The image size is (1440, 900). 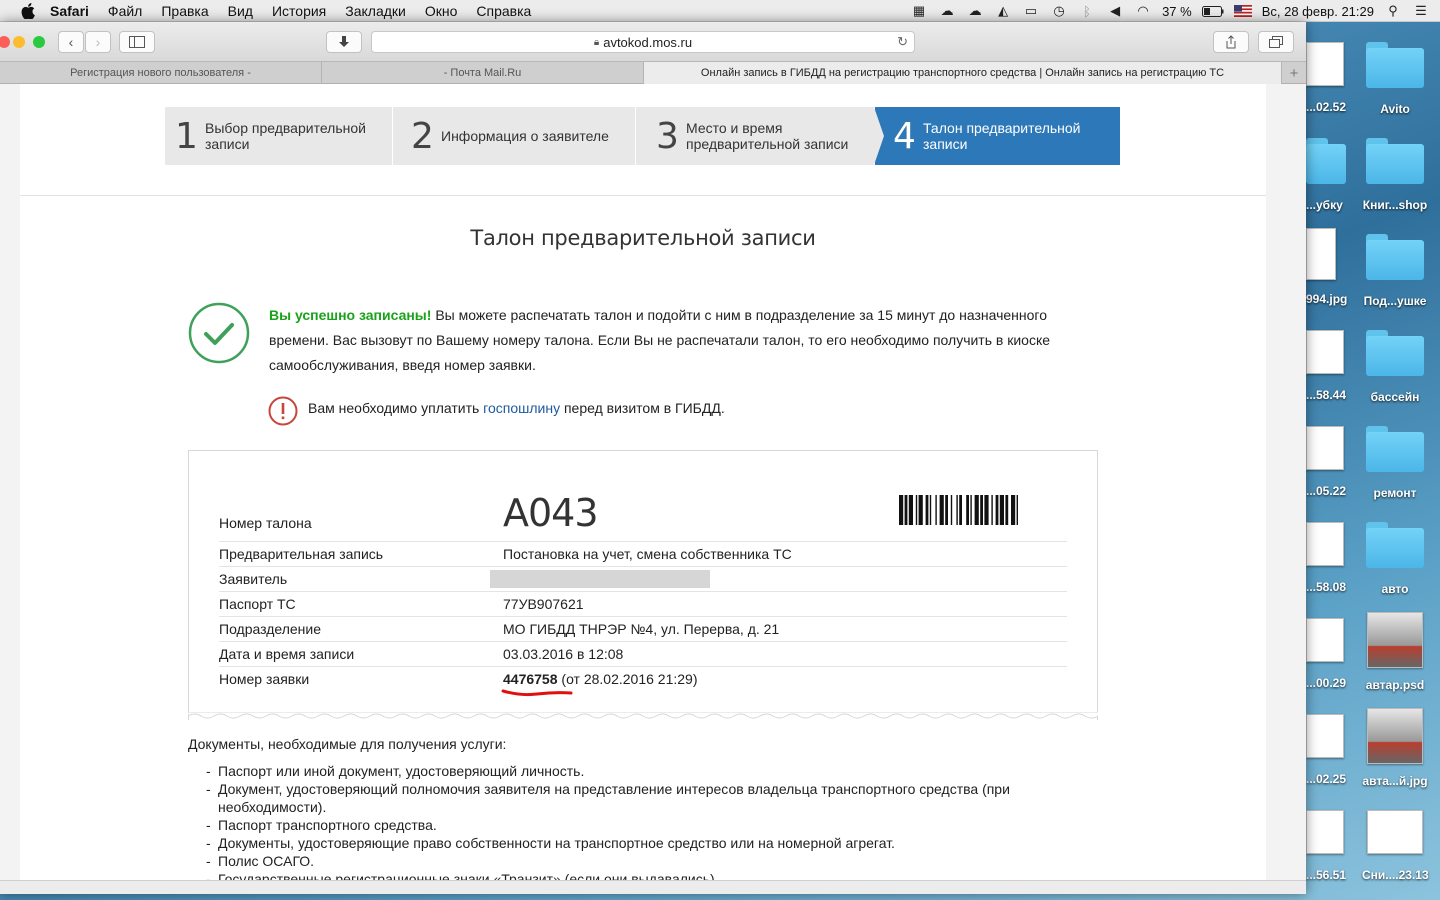 What do you see at coordinates (643, 578) in the screenshot?
I see `ticket-row: Заявитель` at bounding box center [643, 578].